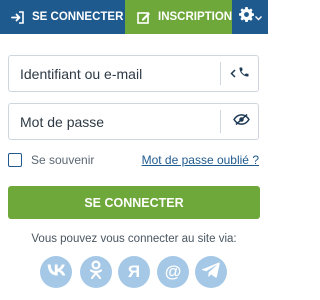 This screenshot has height=300, width=320. I want to click on telegram-login-button, so click(211, 272).